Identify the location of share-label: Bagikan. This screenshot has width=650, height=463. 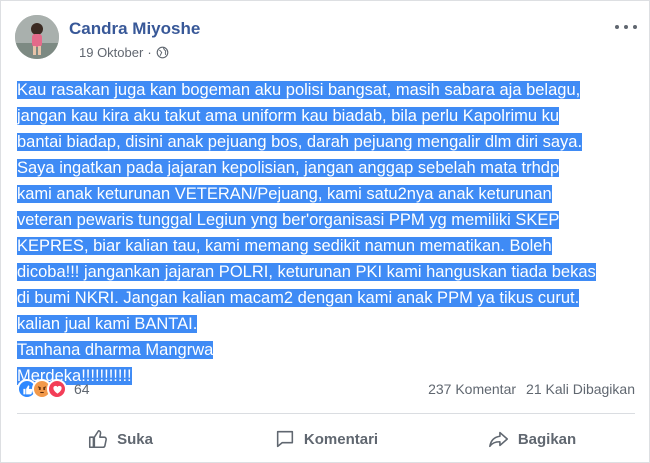
(547, 439).